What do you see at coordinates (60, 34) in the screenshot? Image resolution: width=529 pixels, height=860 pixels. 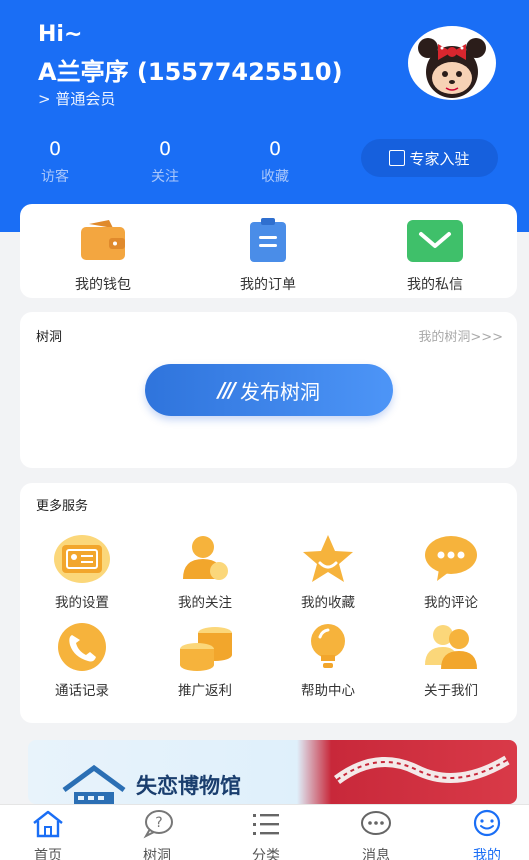 I see `greeting: Hi~` at bounding box center [60, 34].